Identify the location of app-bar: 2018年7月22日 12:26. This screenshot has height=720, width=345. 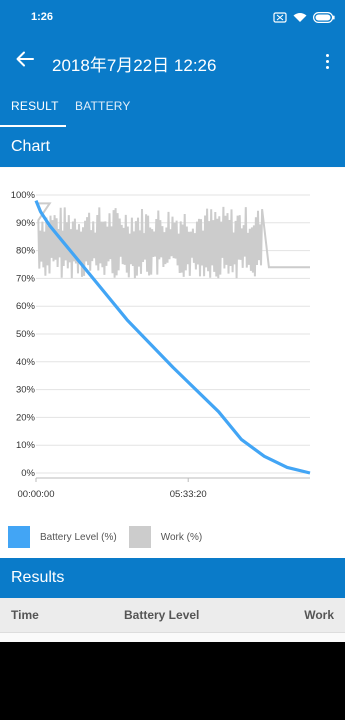
(172, 61).